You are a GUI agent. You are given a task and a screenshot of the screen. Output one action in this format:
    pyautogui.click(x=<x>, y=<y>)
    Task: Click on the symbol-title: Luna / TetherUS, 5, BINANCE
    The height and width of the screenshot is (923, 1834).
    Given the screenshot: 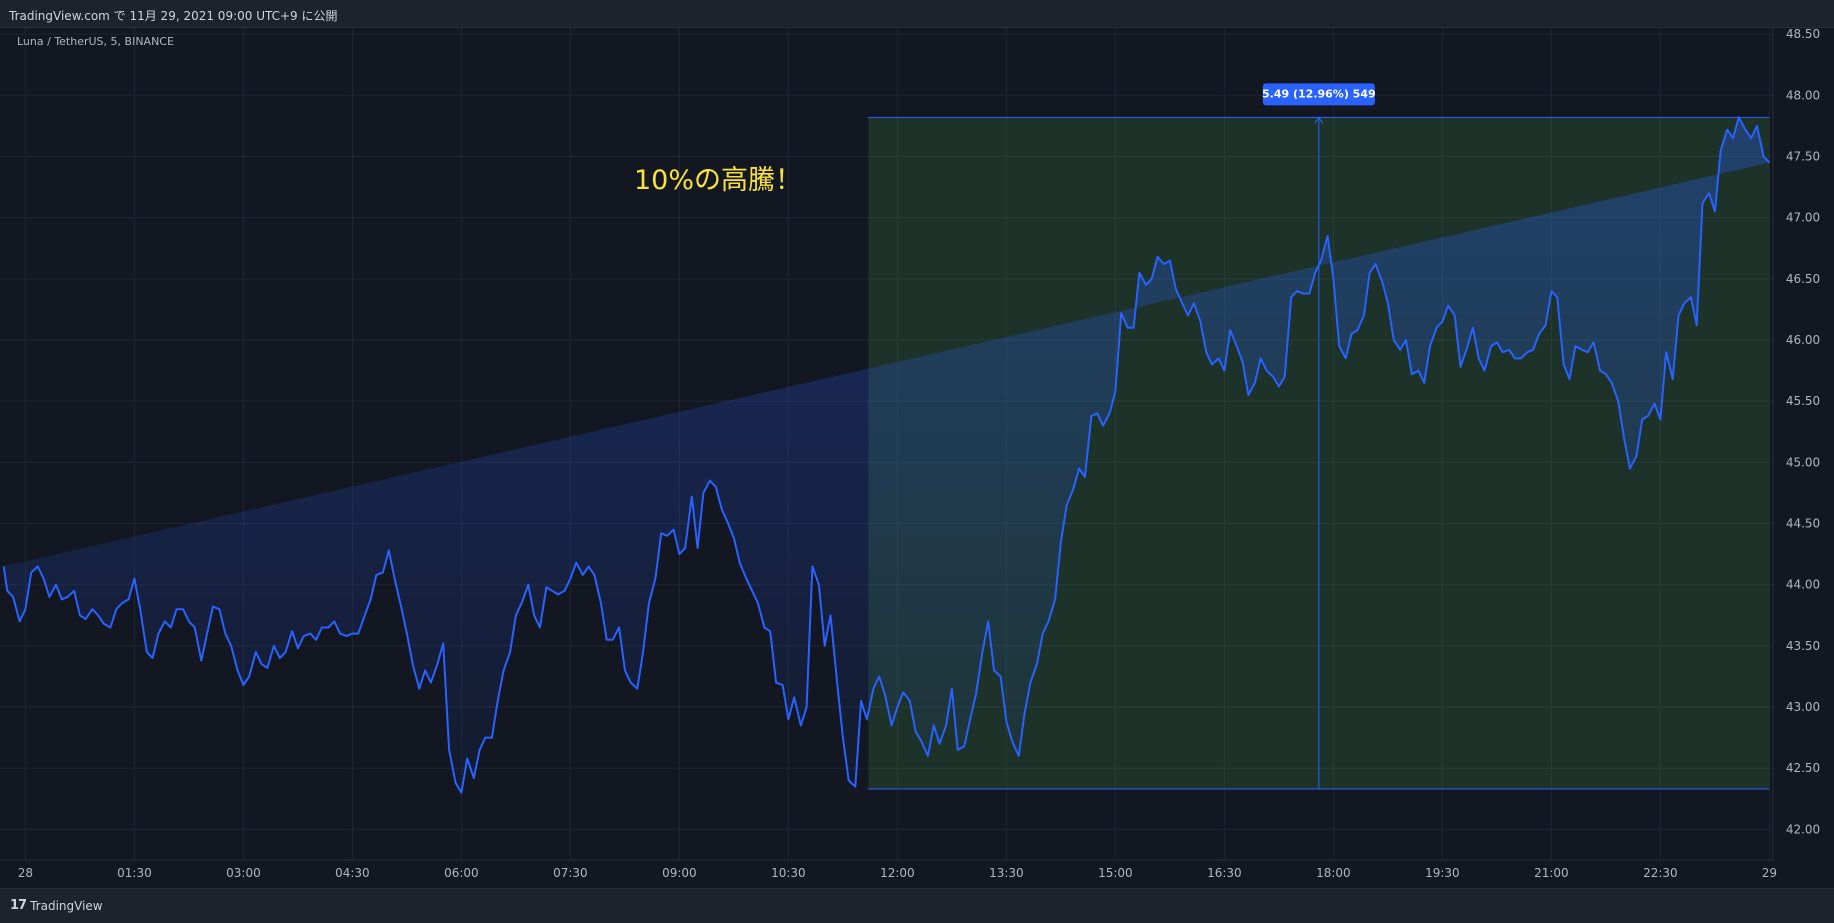 What is the action you would take?
    pyautogui.click(x=95, y=41)
    